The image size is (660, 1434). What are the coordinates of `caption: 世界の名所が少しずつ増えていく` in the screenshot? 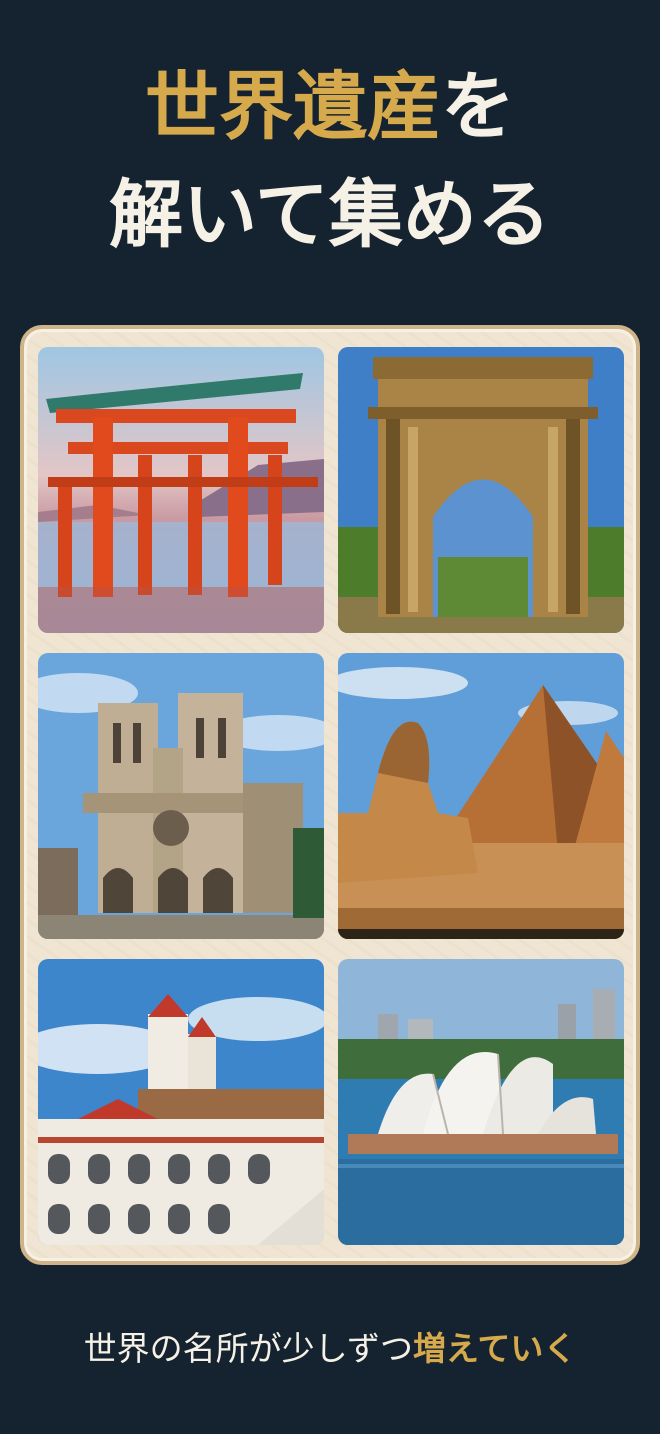 It's located at (330, 1346).